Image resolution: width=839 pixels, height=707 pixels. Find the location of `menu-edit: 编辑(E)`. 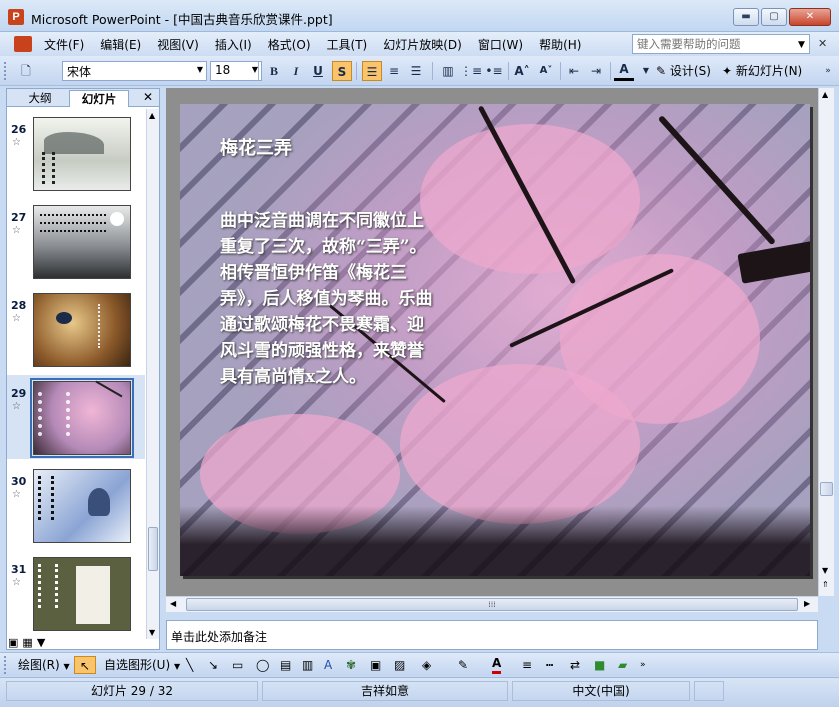

menu-edit: 编辑(E) is located at coordinates (120, 44).